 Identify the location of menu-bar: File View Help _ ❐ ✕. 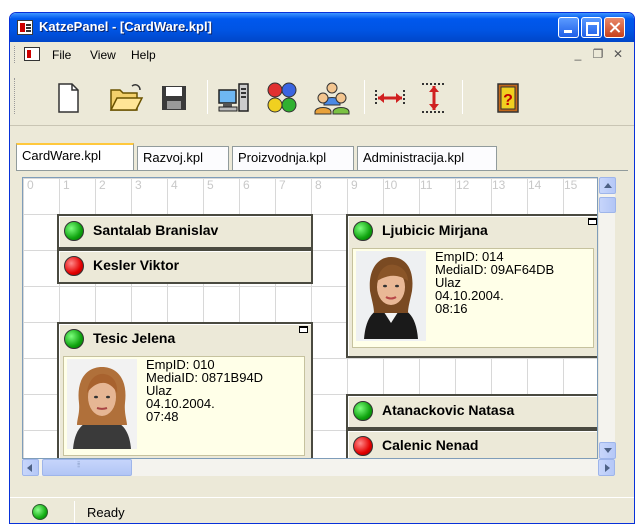
(322, 55).